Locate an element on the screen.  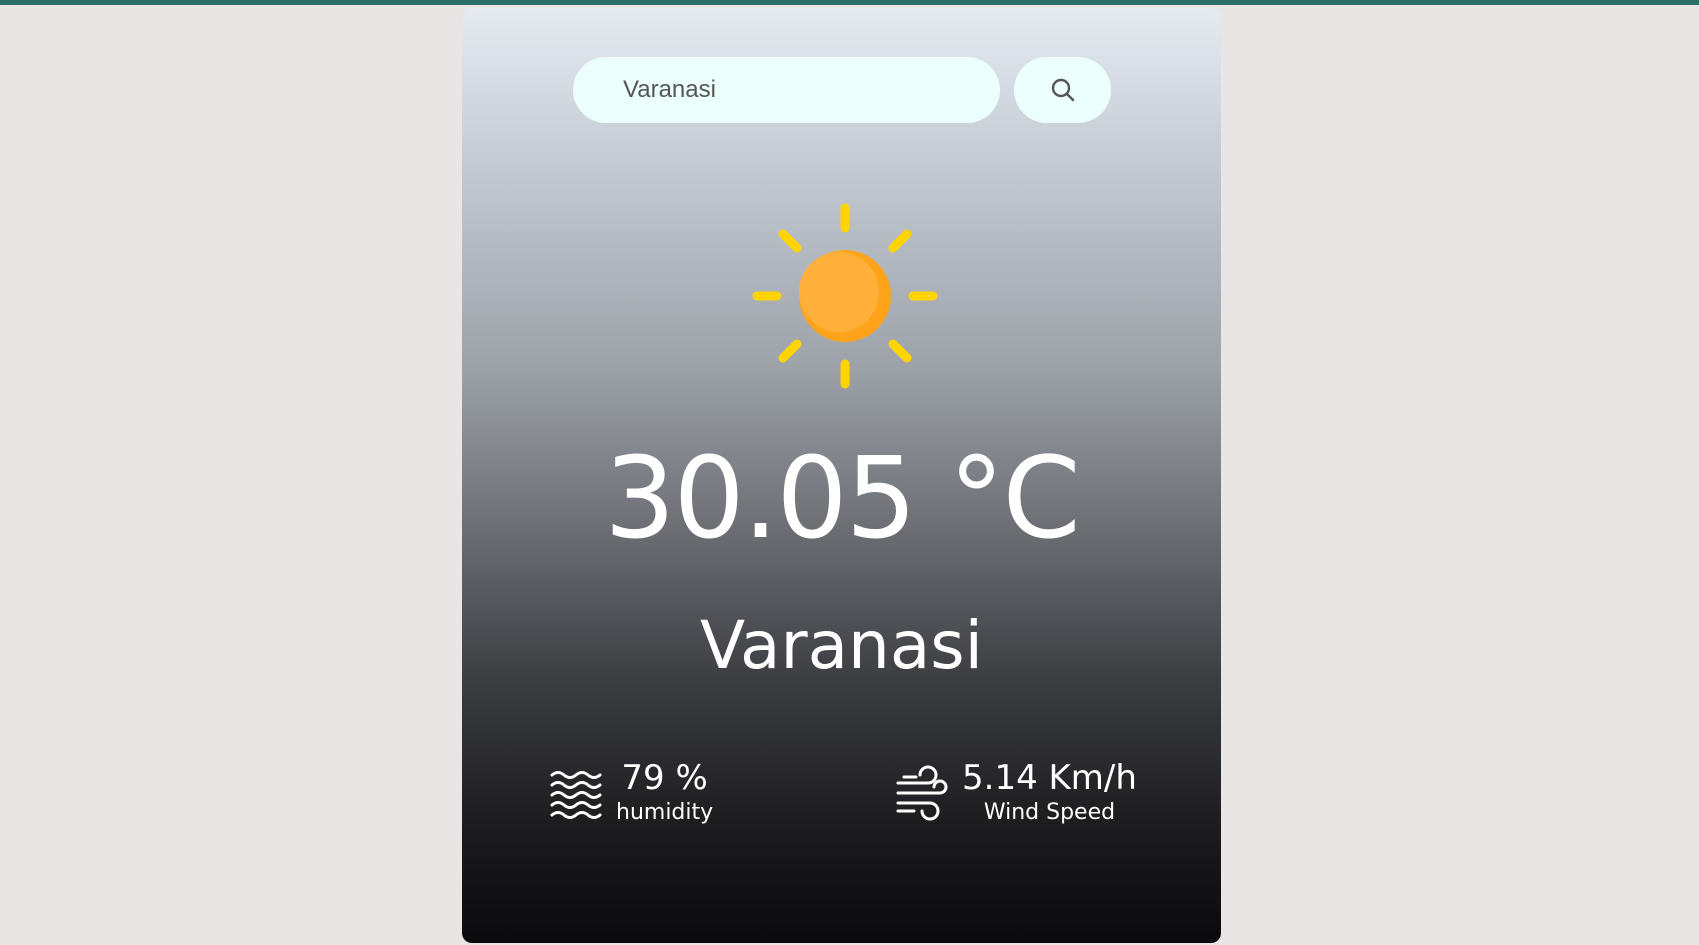
temperature: 30.05 °C is located at coordinates (842, 499).